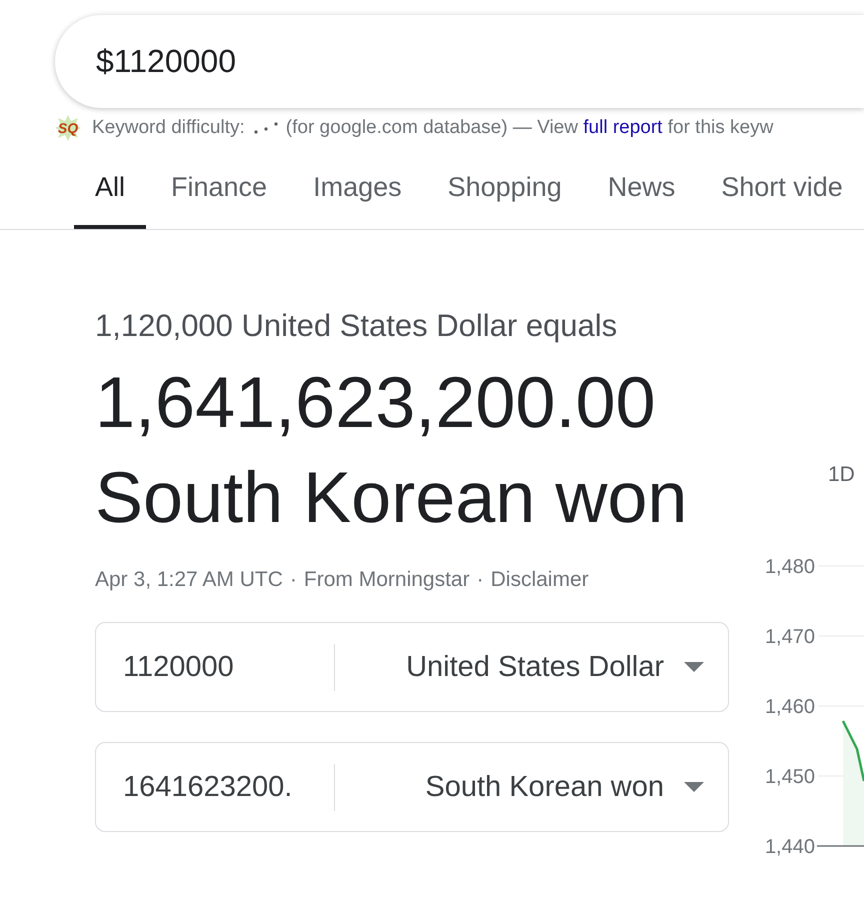  Describe the element at coordinates (840, 846) in the screenshot. I see `x-axis-line` at that location.